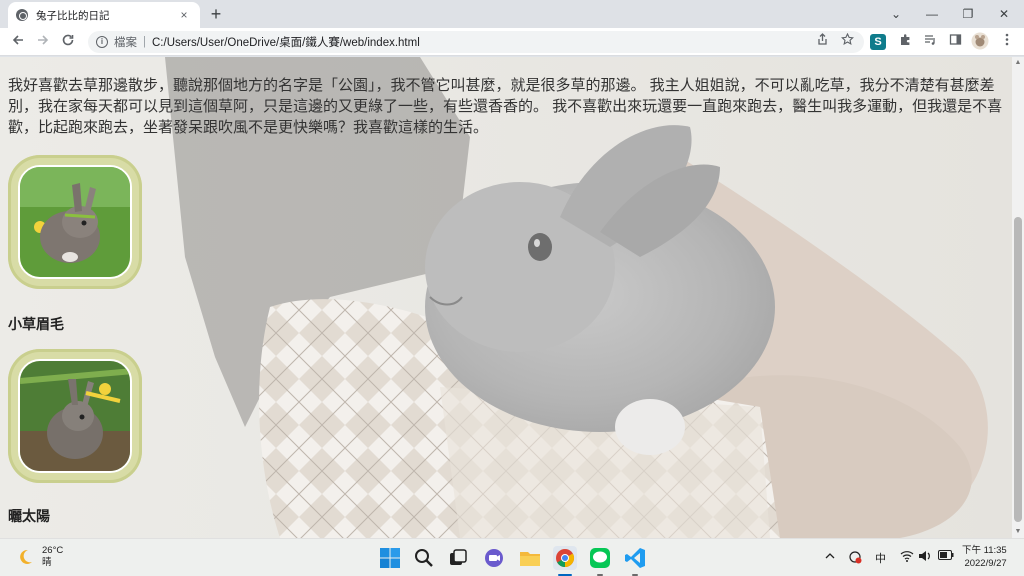  I want to click on share-button, so click(822, 42).